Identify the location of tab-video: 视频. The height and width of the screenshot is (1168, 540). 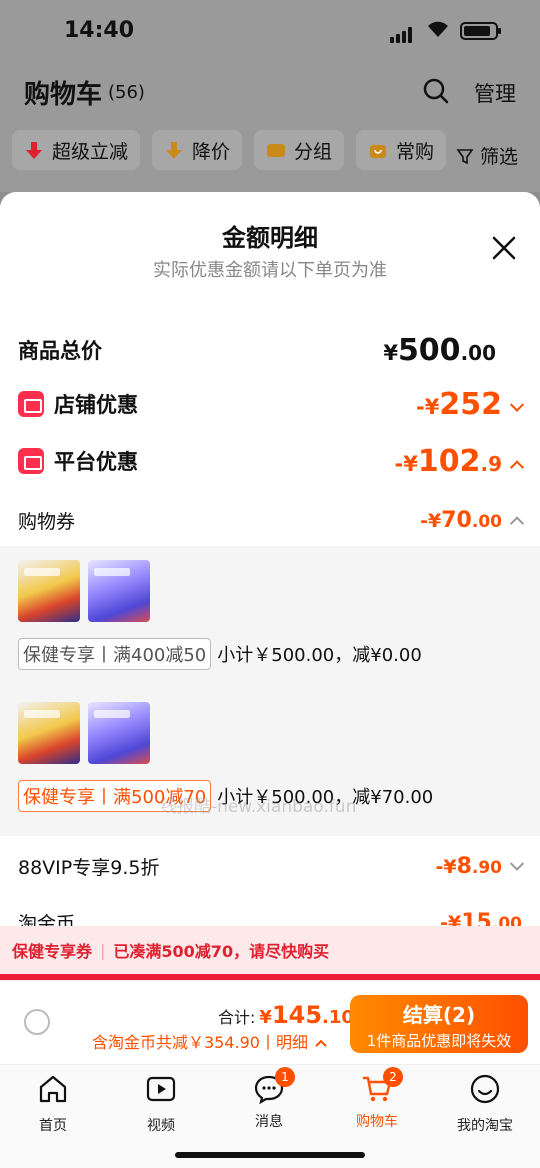
(161, 1104).